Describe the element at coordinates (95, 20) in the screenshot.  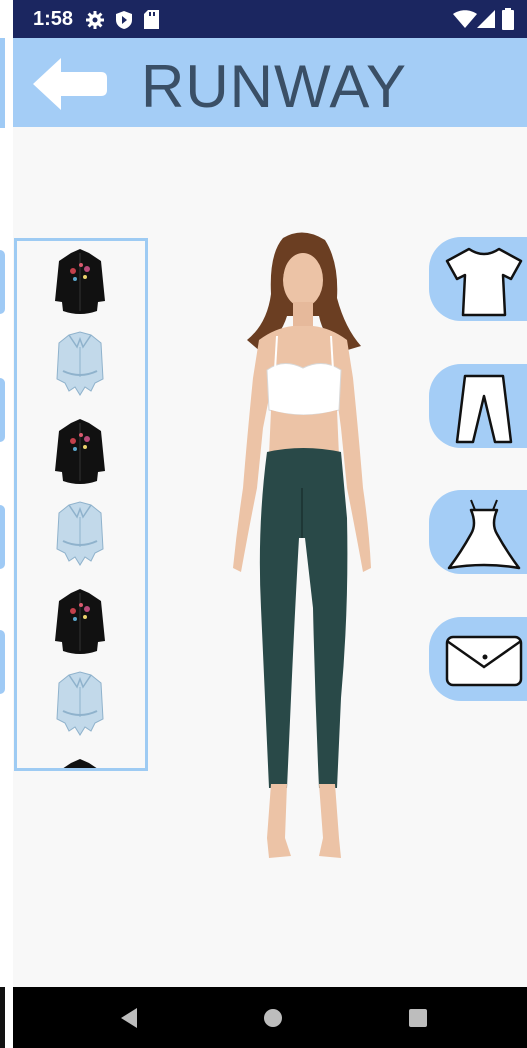
I see `settings-icon` at that location.